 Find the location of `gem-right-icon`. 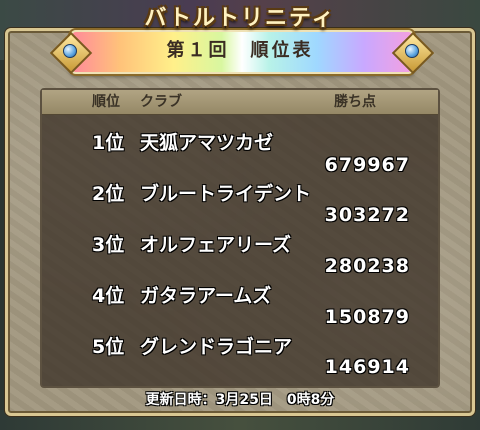

gem-right-icon is located at coordinates (412, 51).